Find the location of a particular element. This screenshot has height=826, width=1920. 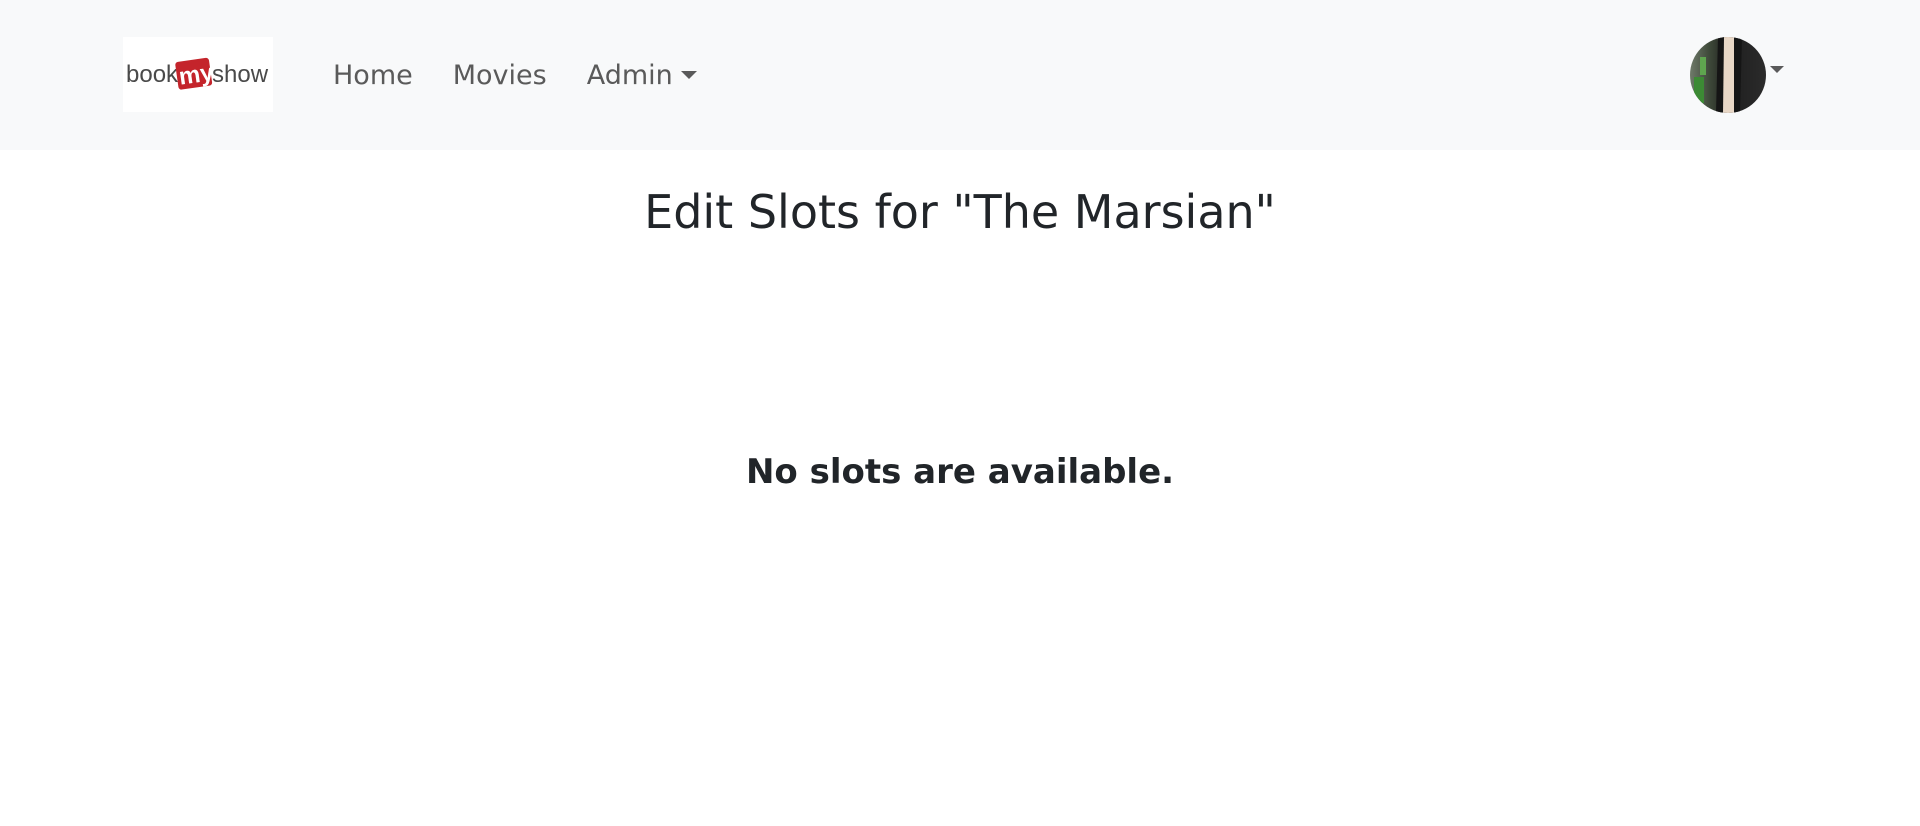

nav-admin-dropdown: Admin is located at coordinates (642, 75).